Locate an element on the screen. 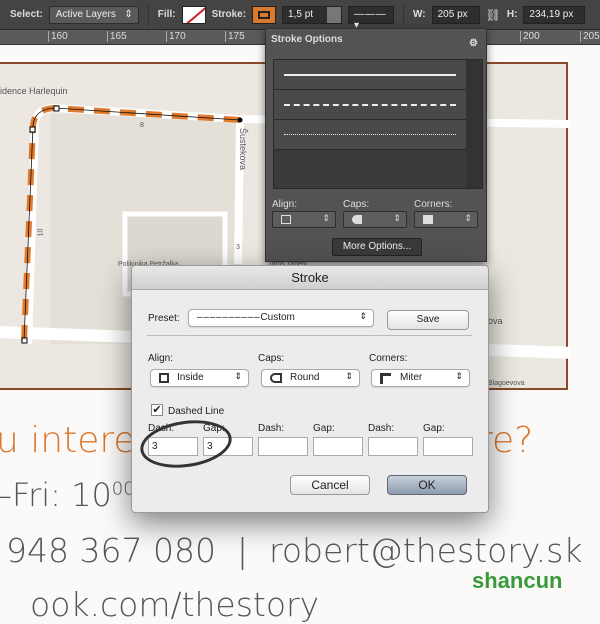  hours-value: –Fri: 10 is located at coordinates (56, 495).